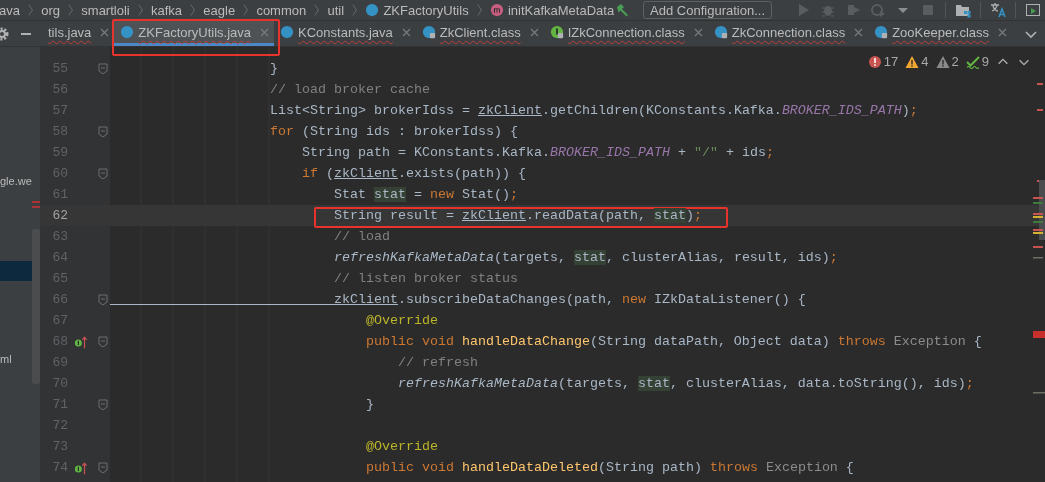  What do you see at coordinates (166, 10) in the screenshot?
I see `package-breadcrumb: kafka` at bounding box center [166, 10].